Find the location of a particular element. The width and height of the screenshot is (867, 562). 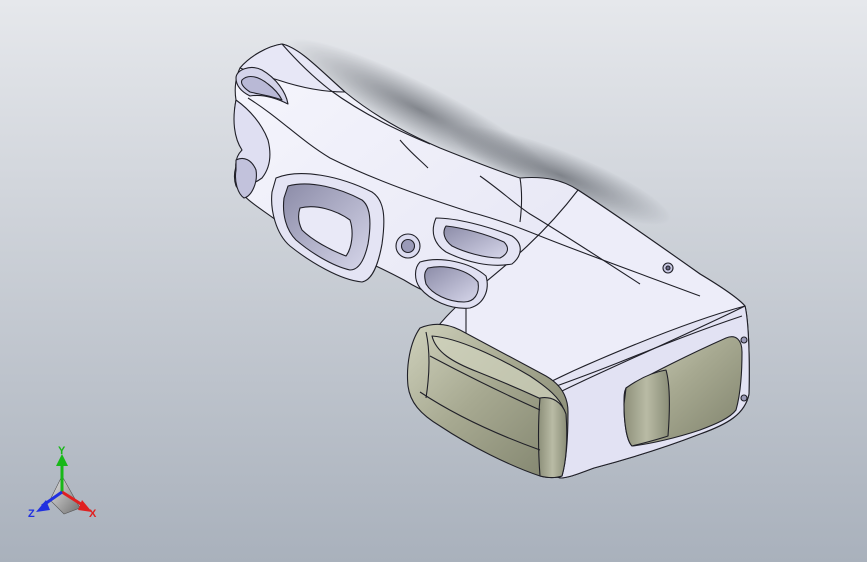

top-screw-hole is located at coordinates (668, 268).